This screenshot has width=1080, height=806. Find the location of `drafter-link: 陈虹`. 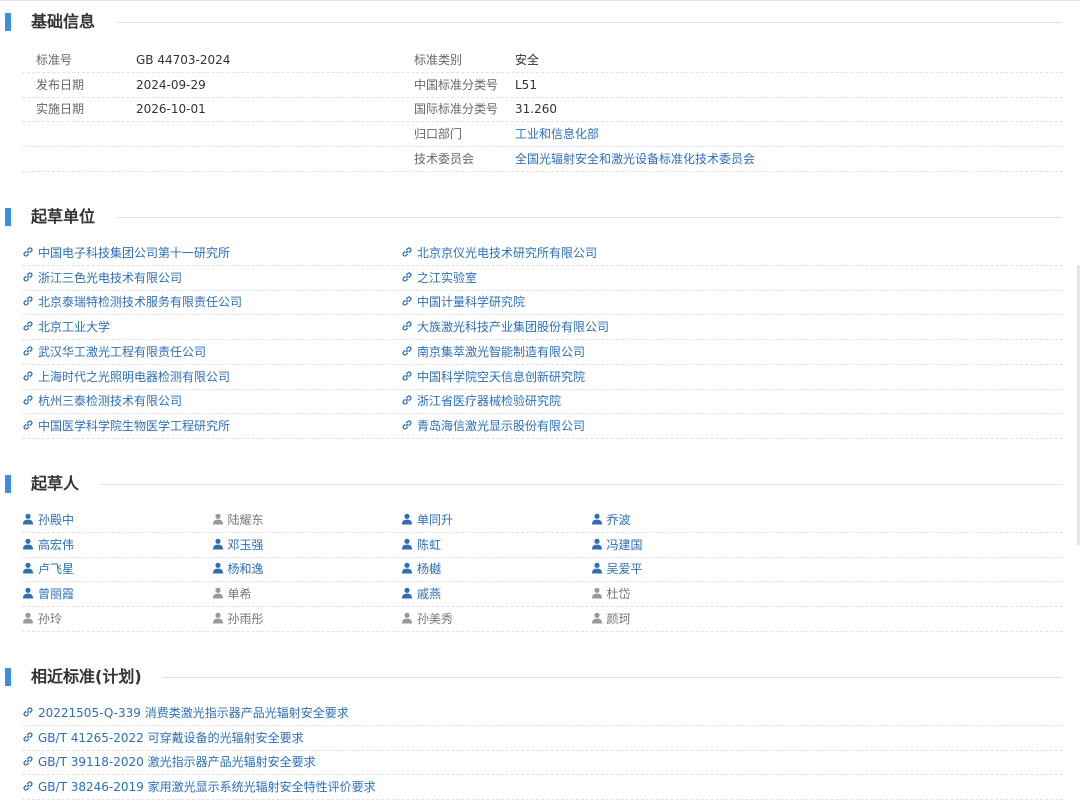

drafter-link: 陈虹 is located at coordinates (421, 545).